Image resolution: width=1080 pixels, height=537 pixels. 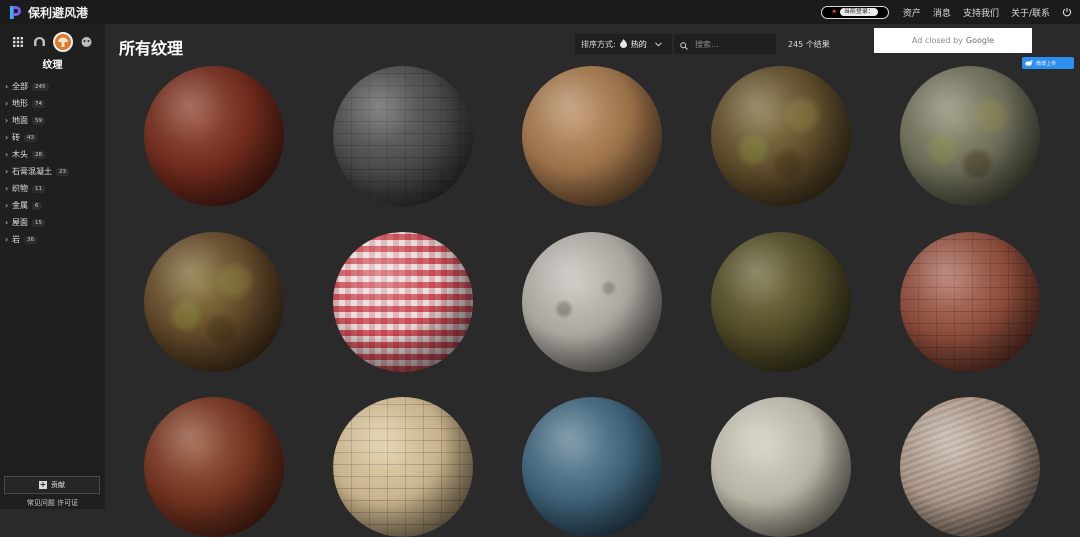 I want to click on category-item: › 木头 28, so click(x=55, y=154).